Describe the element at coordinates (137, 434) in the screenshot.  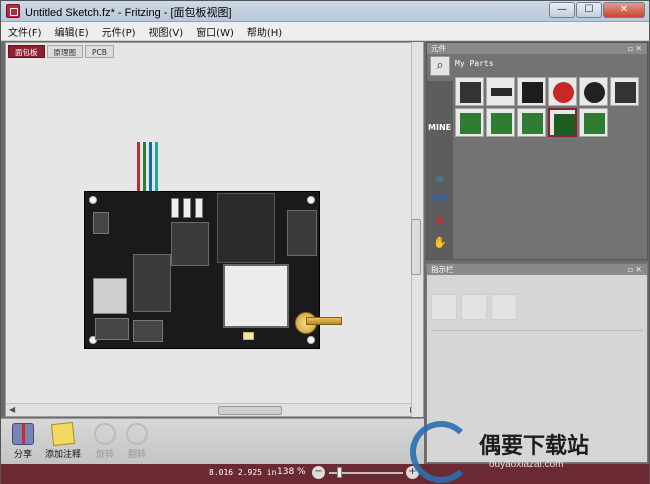
I see `flip-icon` at that location.